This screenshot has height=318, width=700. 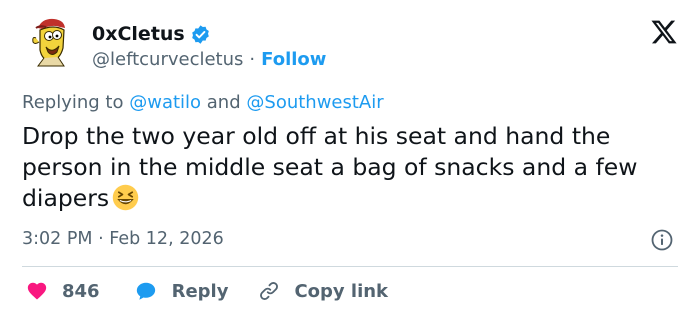 What do you see at coordinates (269, 291) in the screenshot?
I see `link-icon` at bounding box center [269, 291].